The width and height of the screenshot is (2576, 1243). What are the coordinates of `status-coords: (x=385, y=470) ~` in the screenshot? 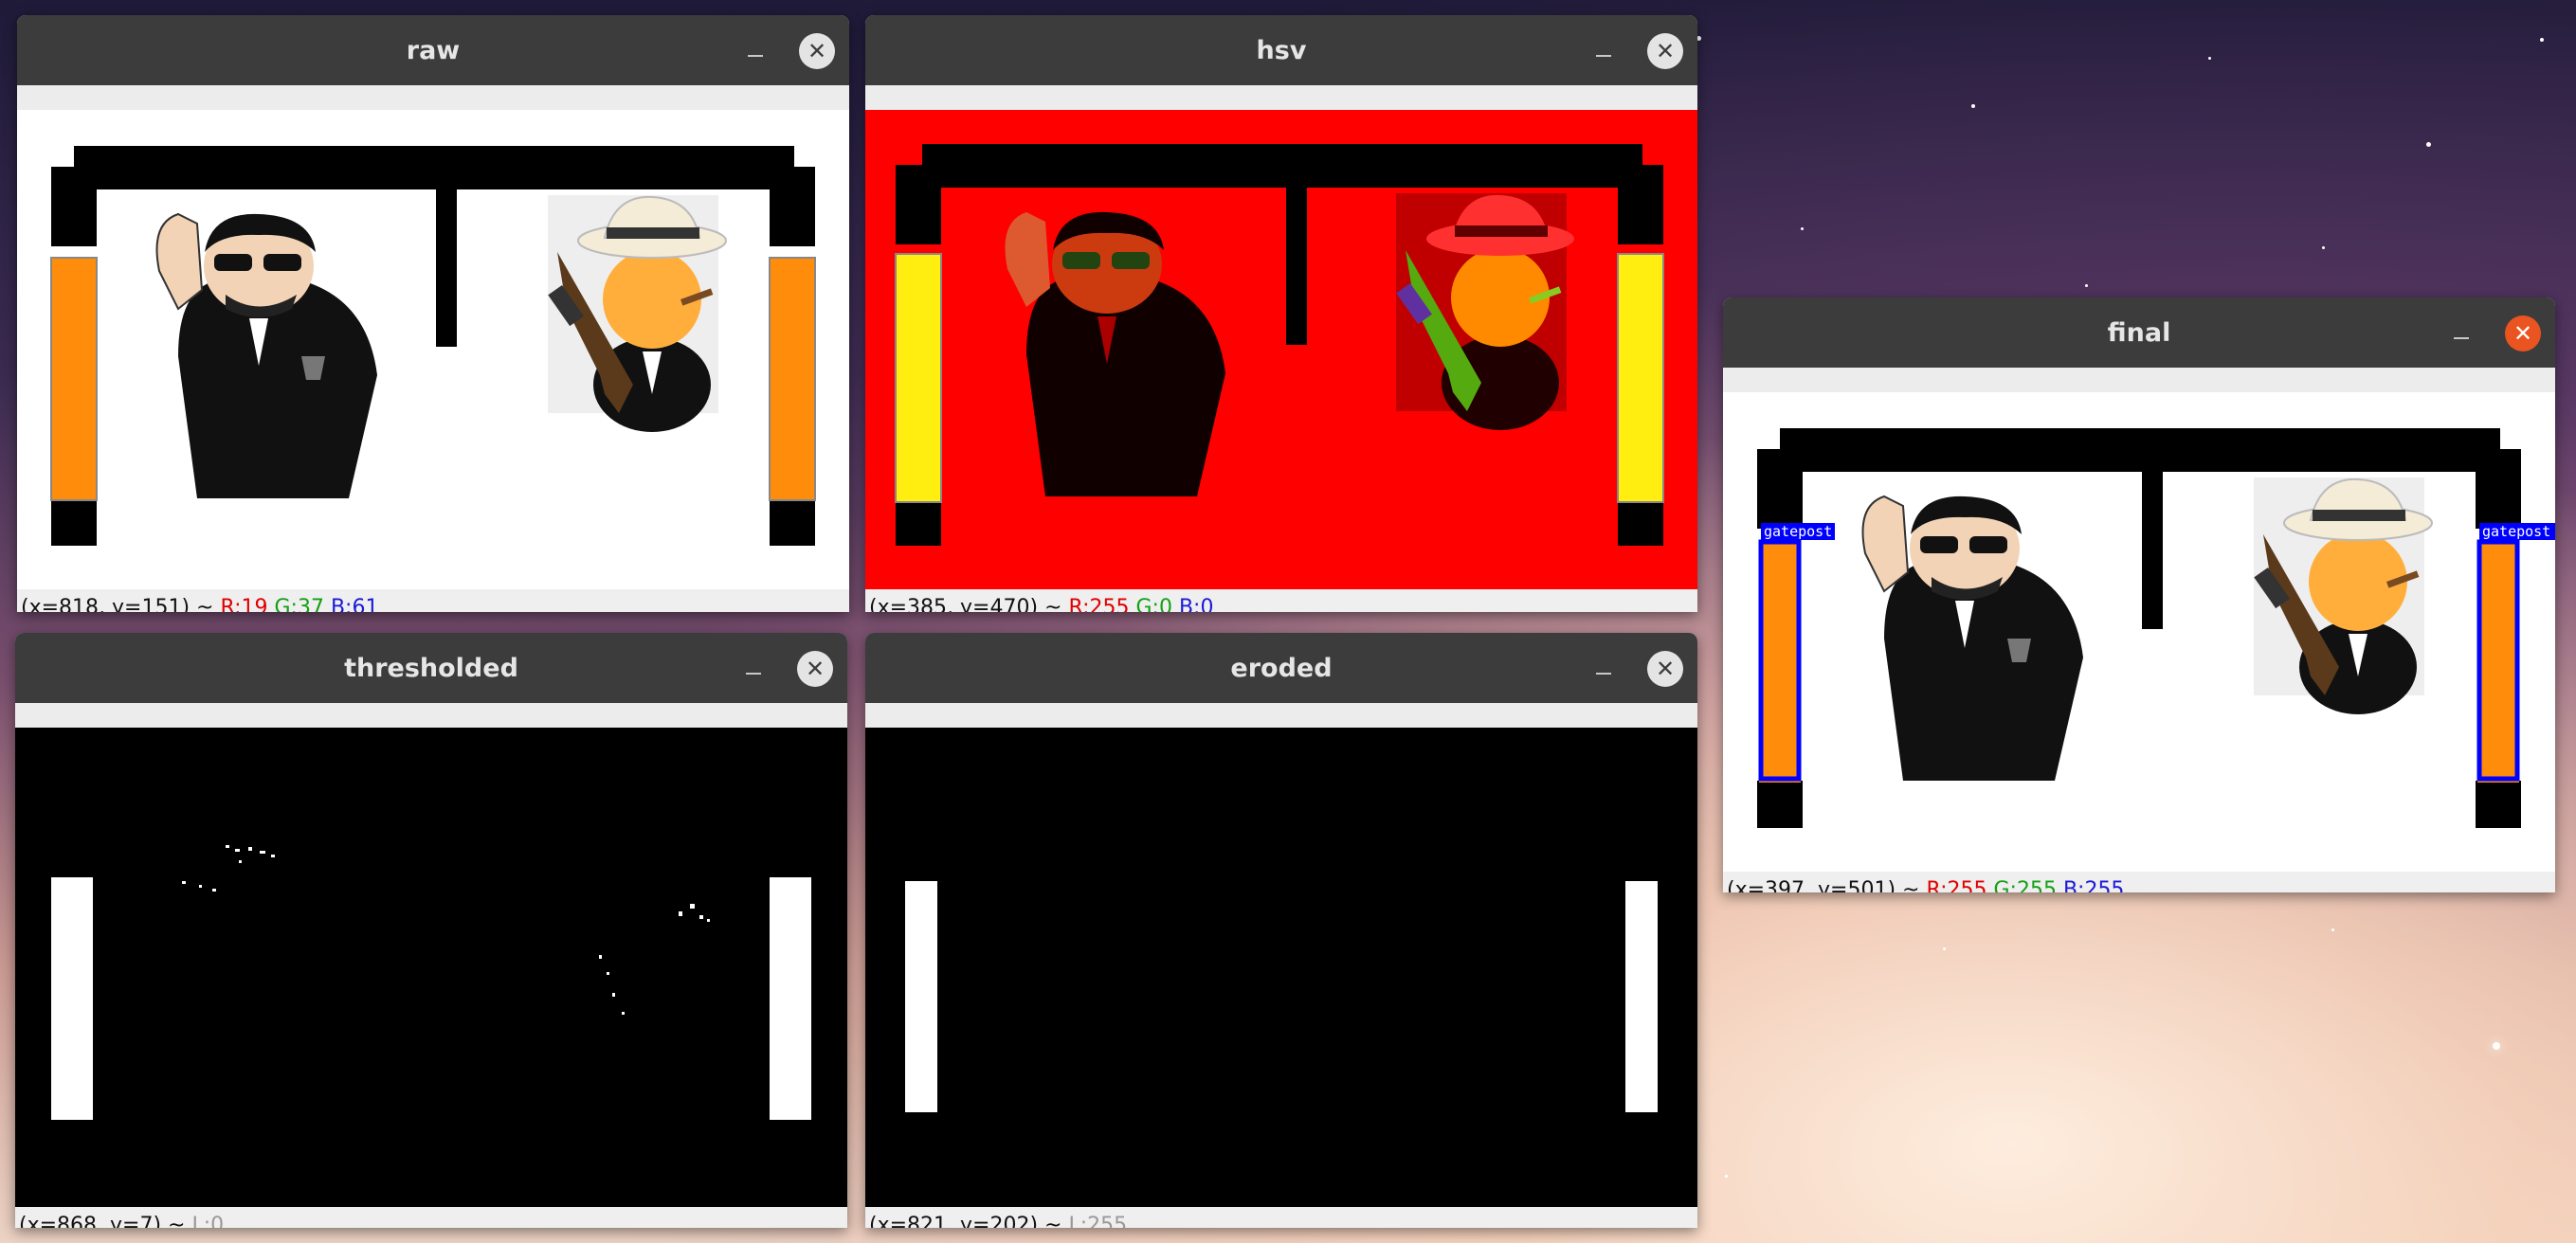 It's located at (965, 604).